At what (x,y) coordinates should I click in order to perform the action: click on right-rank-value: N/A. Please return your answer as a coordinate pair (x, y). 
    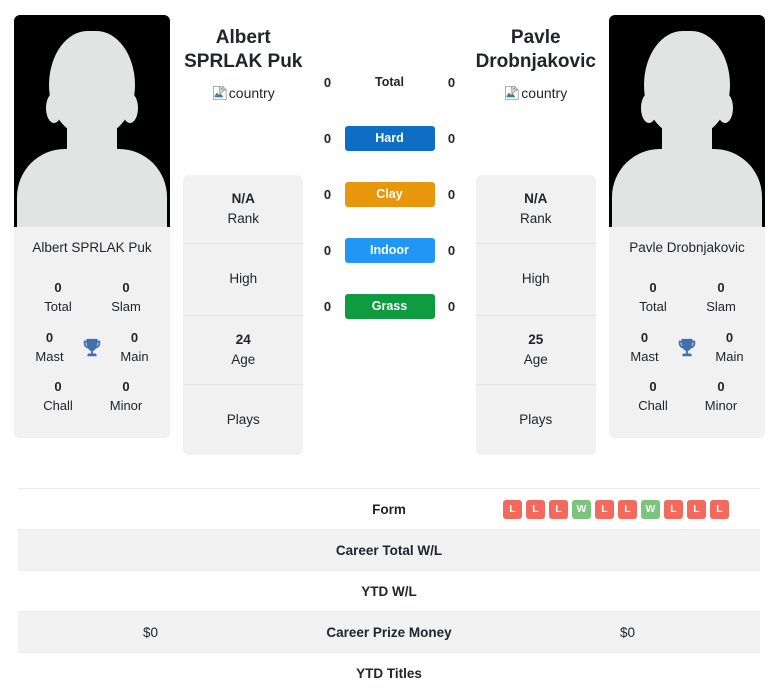
    Looking at the image, I should click on (536, 198).